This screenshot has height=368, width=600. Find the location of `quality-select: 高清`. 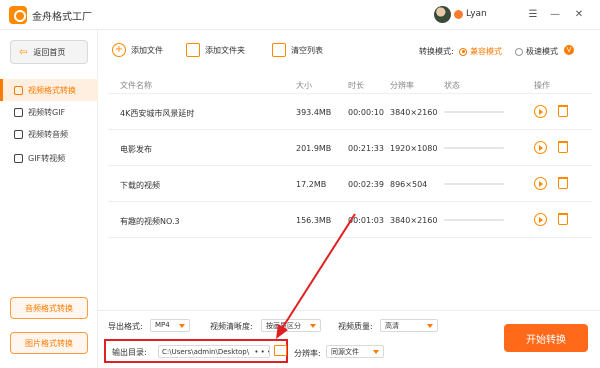

quality-select: 高清 is located at coordinates (409, 325).